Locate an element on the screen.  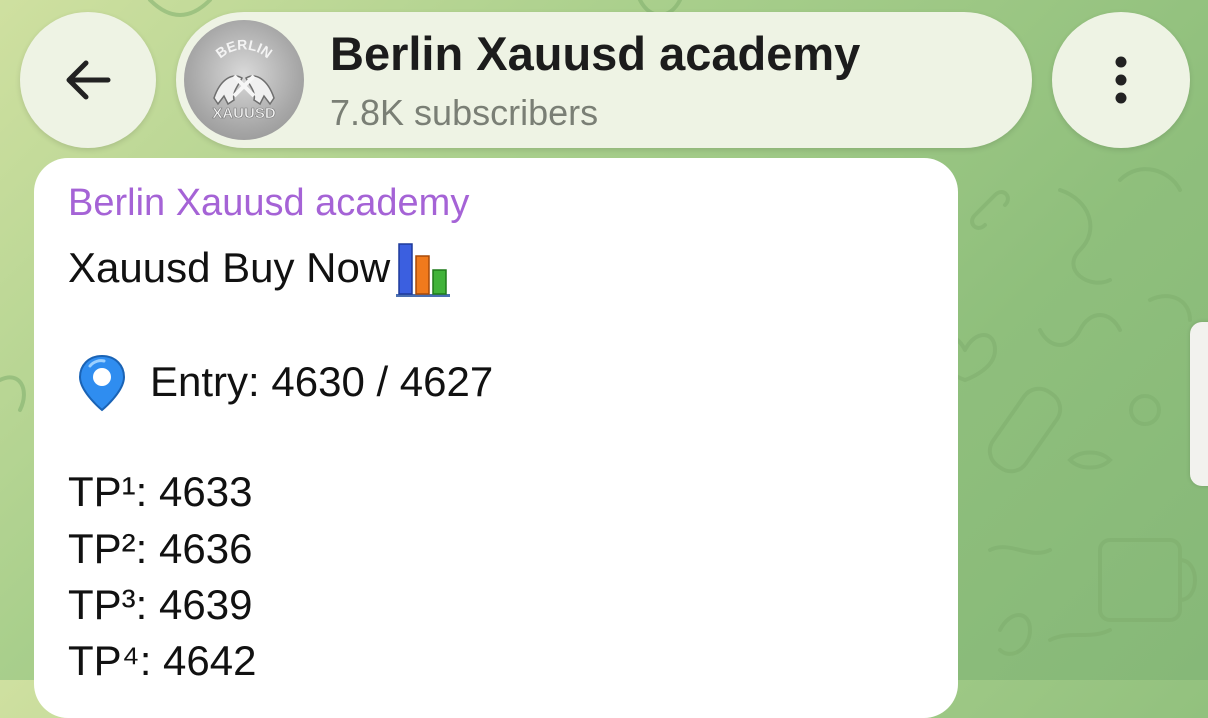
svg-text: BERLIN is located at coordinates (244, 48).